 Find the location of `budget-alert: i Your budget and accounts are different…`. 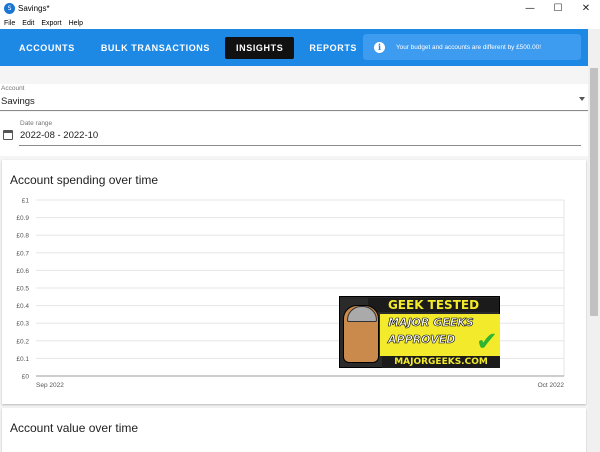

budget-alert: i Your budget and accounts are different… is located at coordinates (472, 47).